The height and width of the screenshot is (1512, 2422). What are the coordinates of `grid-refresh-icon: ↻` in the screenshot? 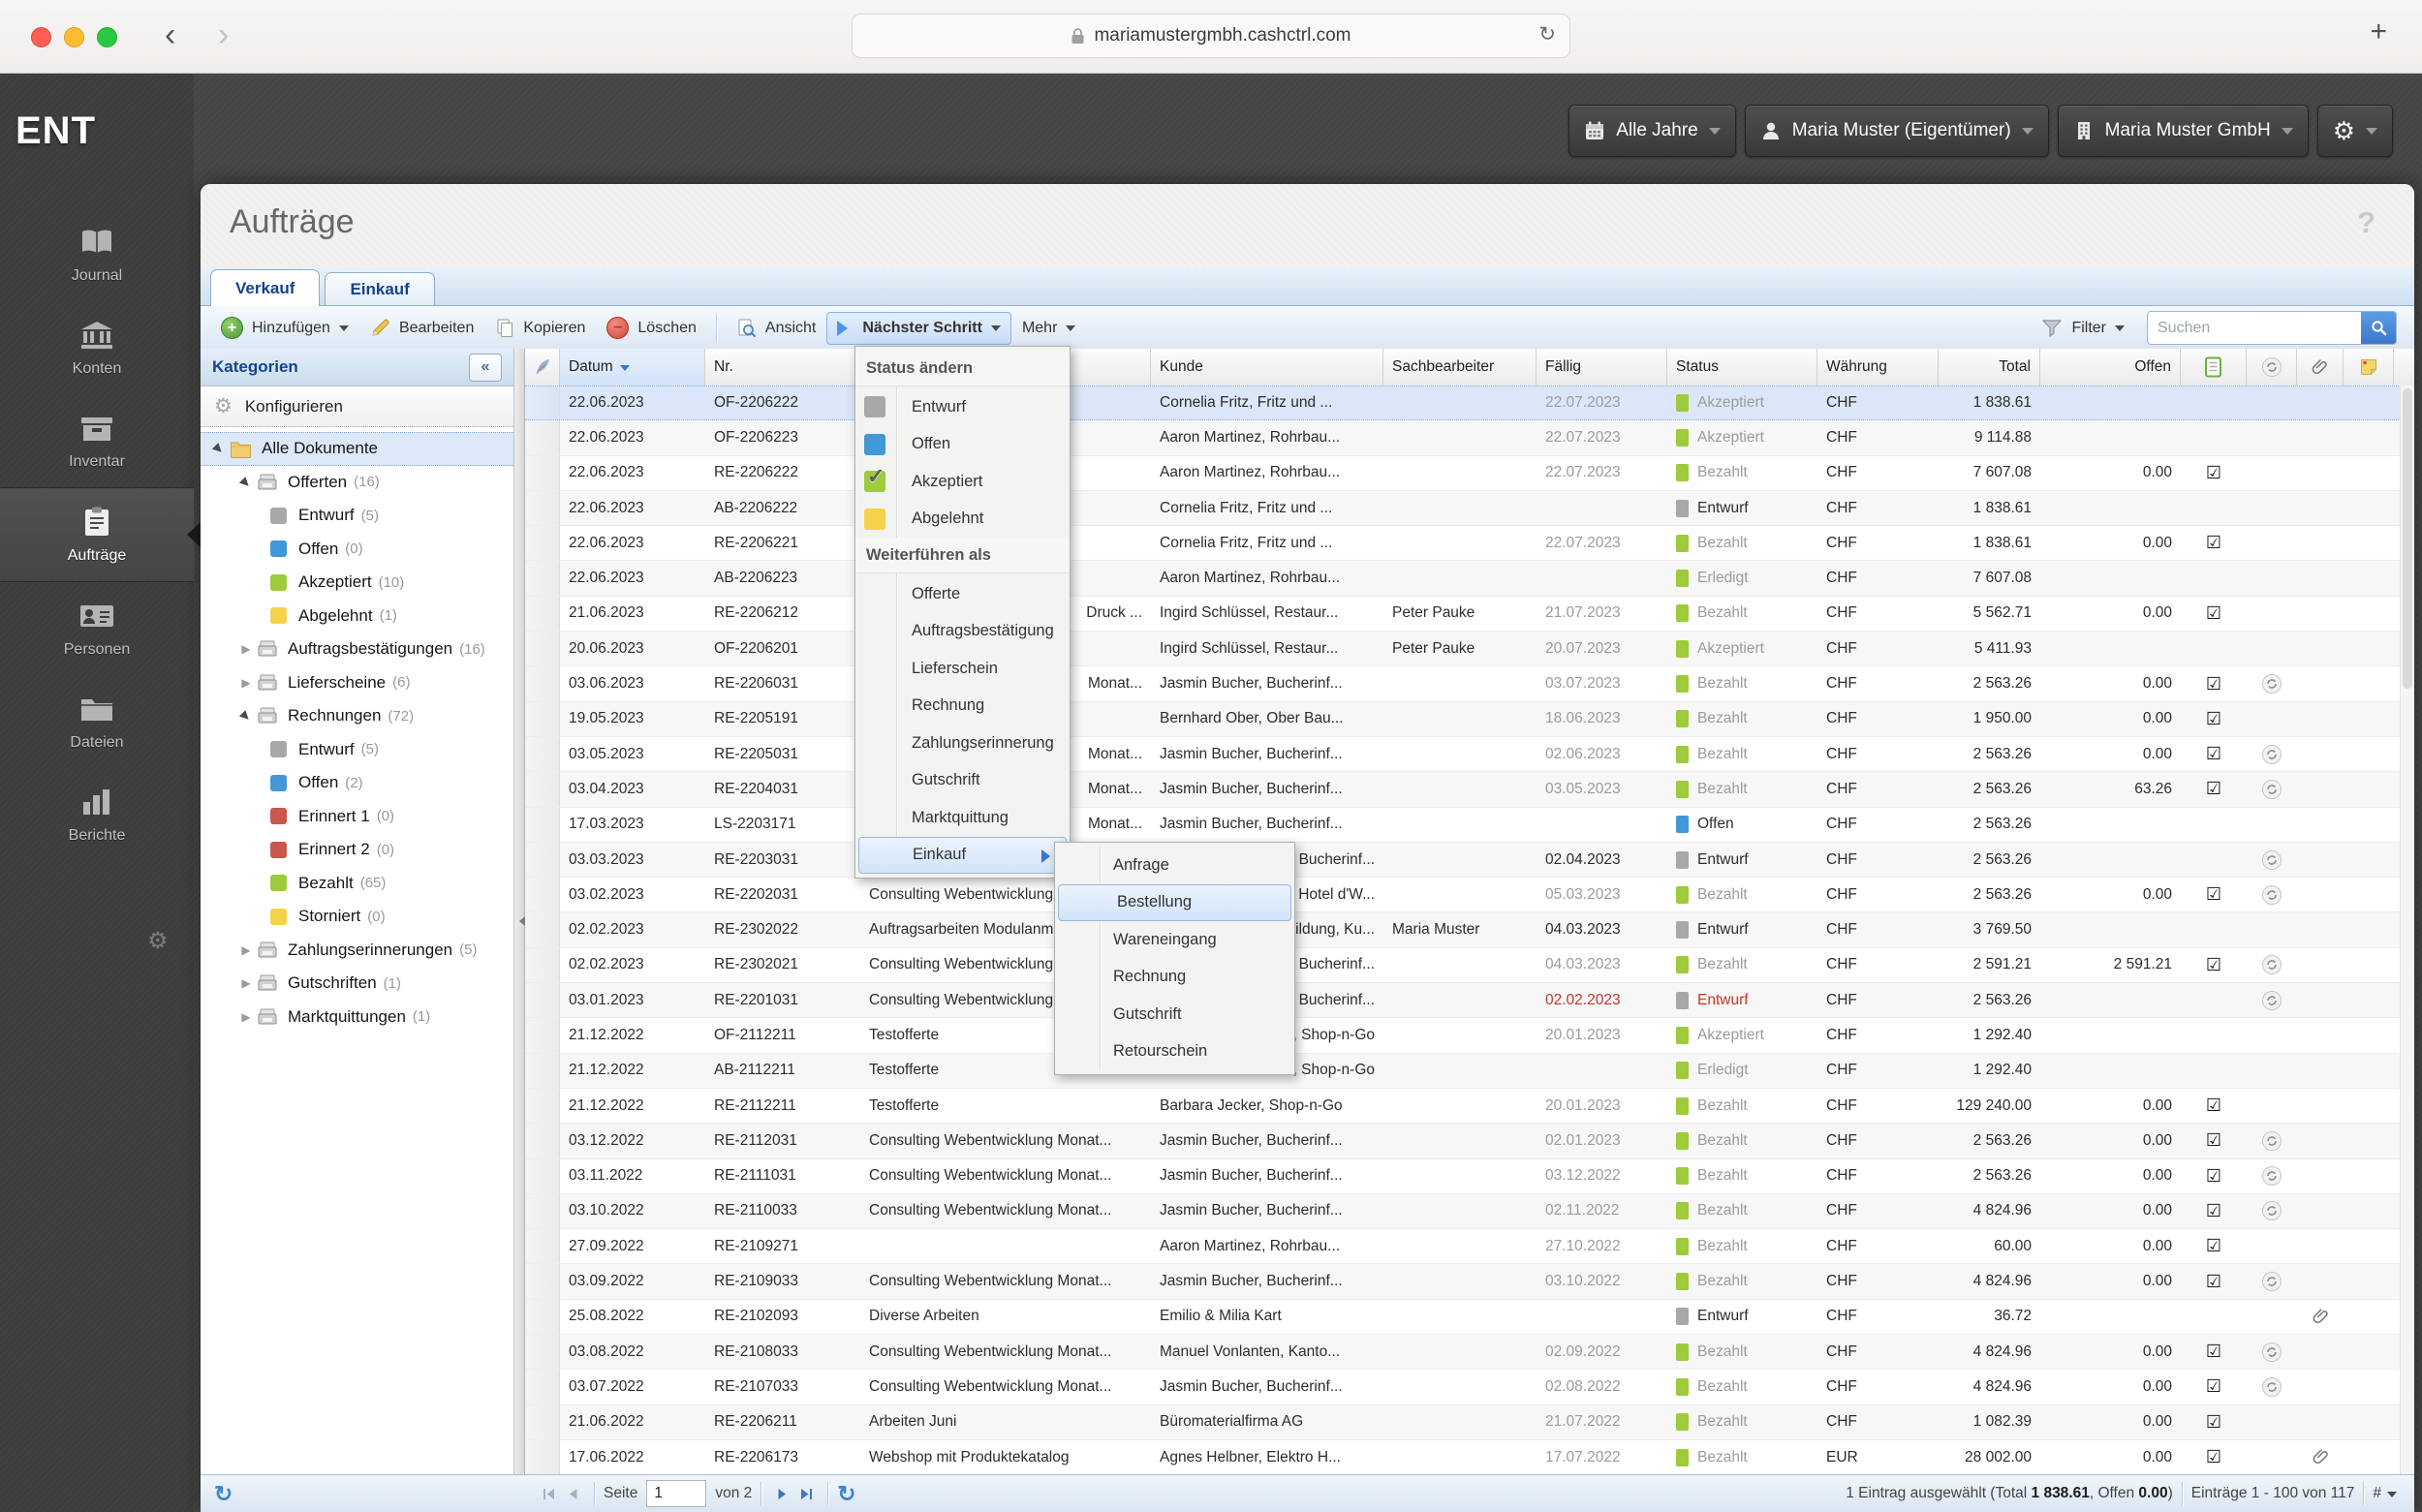 It's located at (846, 1494).